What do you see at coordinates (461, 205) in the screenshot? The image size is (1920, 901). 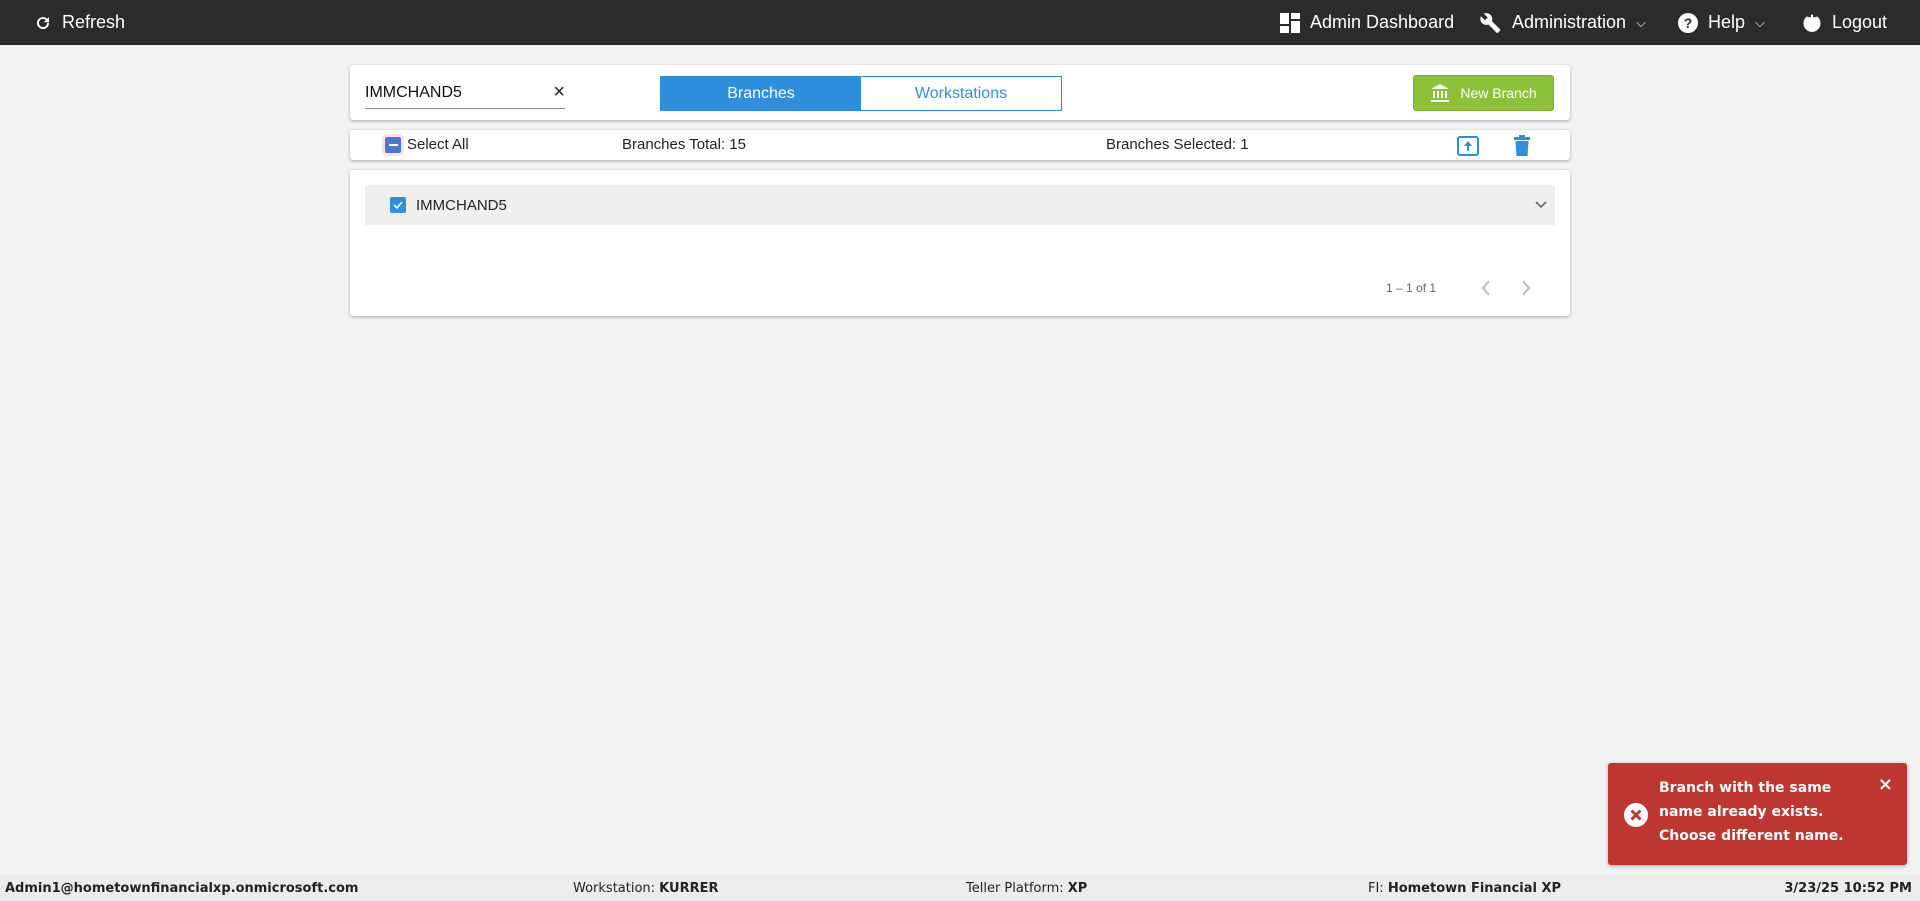 I see `branch-name: IMMCHAND5` at bounding box center [461, 205].